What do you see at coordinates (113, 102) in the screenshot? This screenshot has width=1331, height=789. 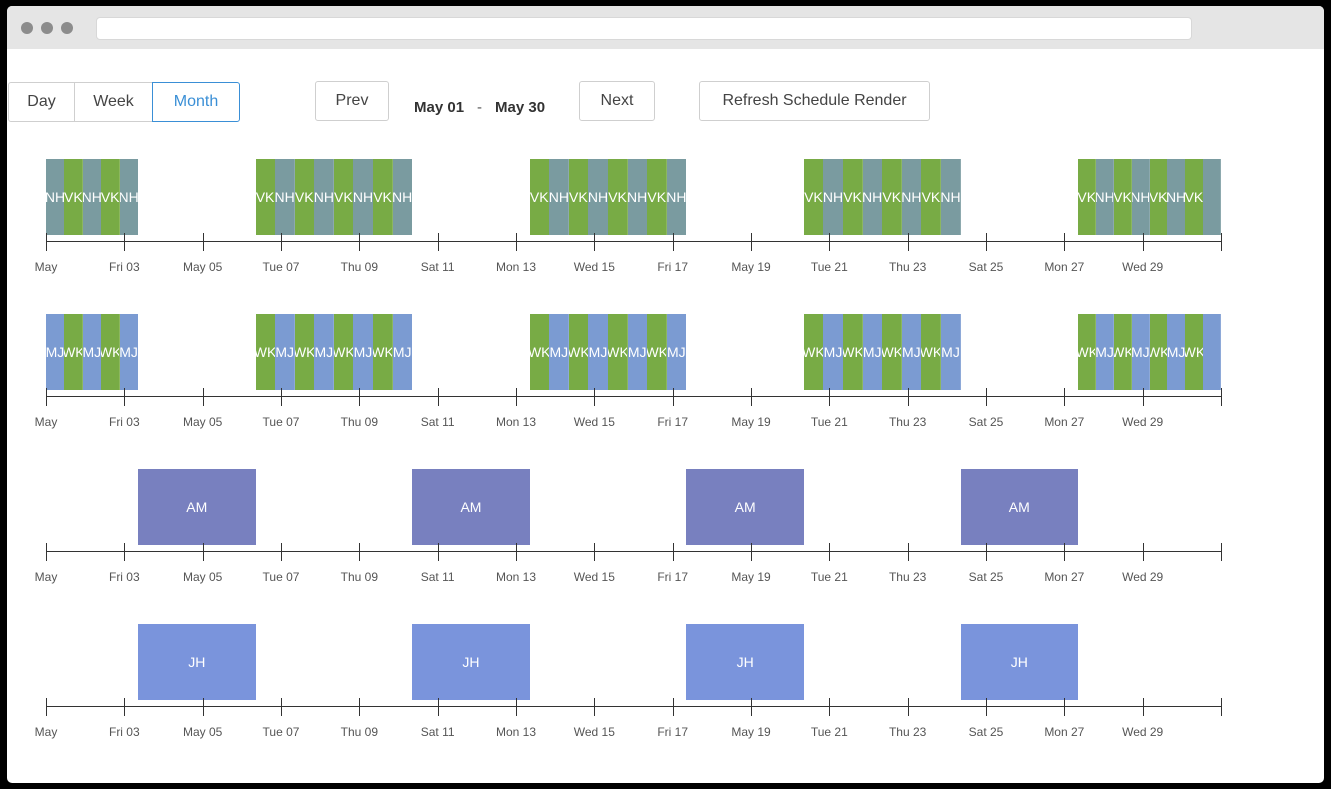 I see `view-week-button: Week` at bounding box center [113, 102].